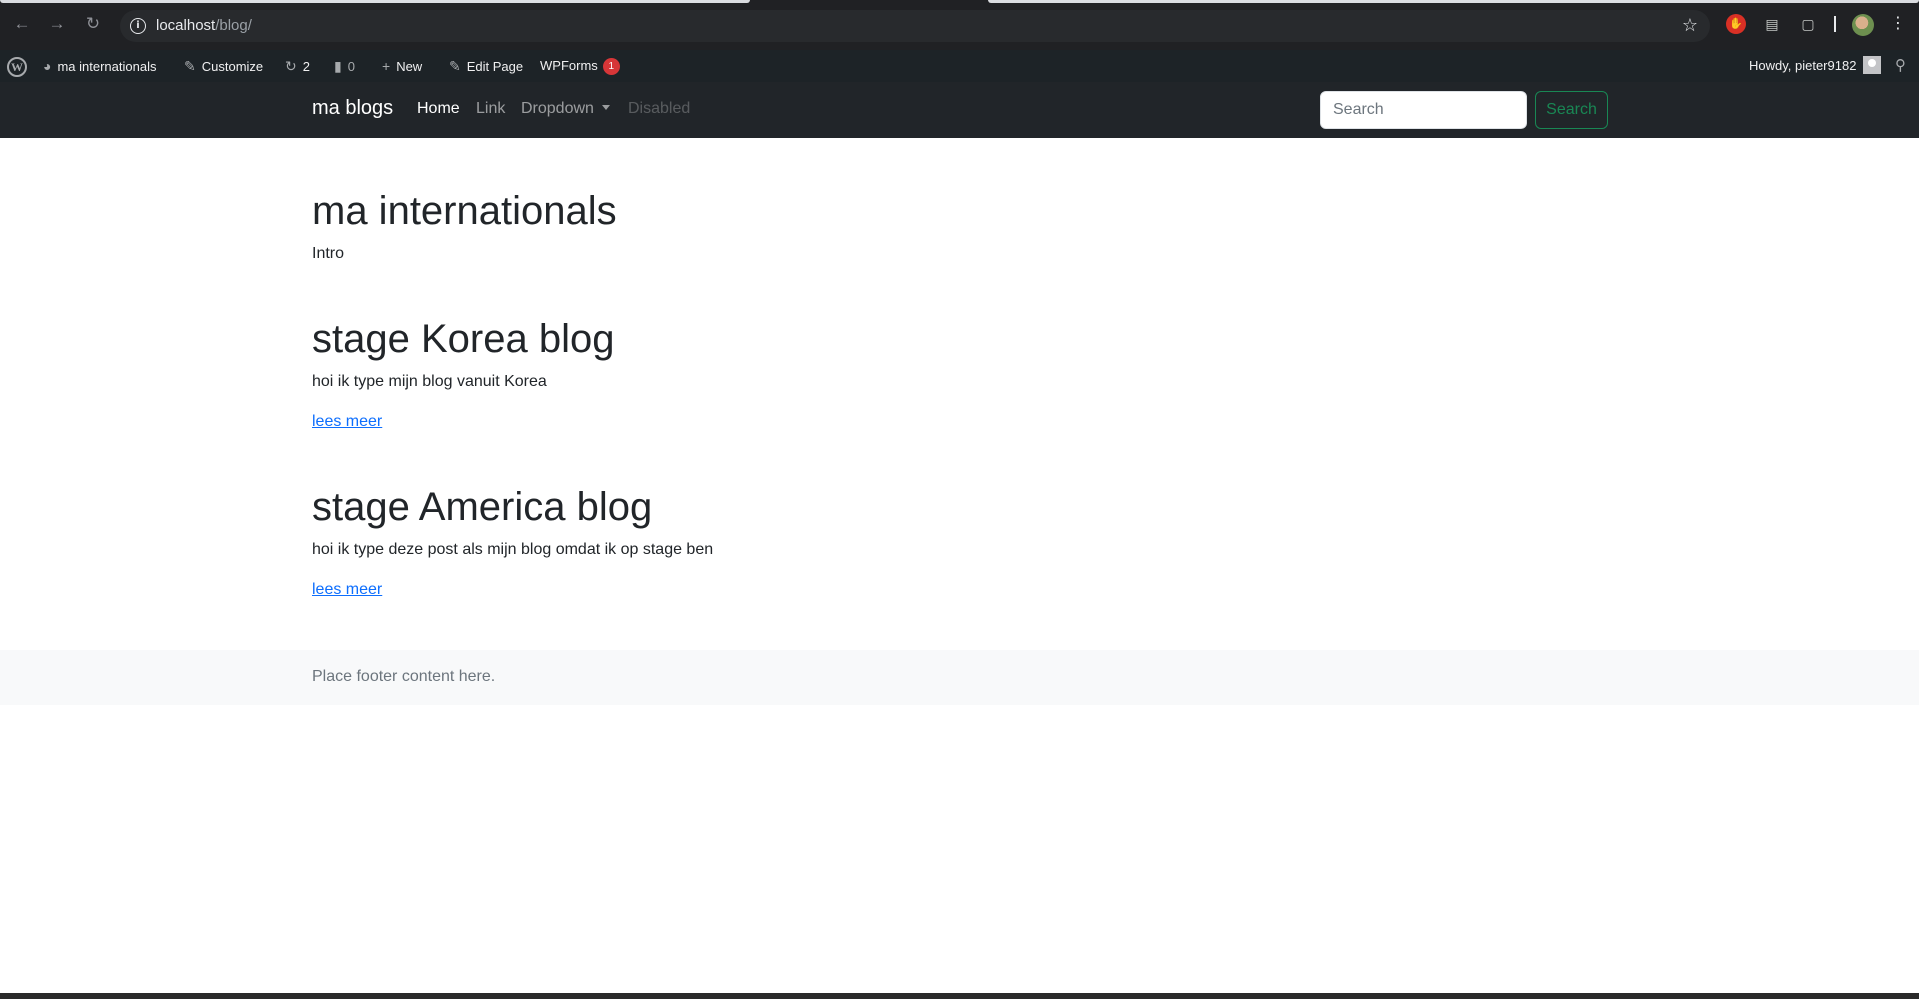  What do you see at coordinates (915, 26) in the screenshot?
I see `address-bar: i localhost/blog/ ☆` at bounding box center [915, 26].